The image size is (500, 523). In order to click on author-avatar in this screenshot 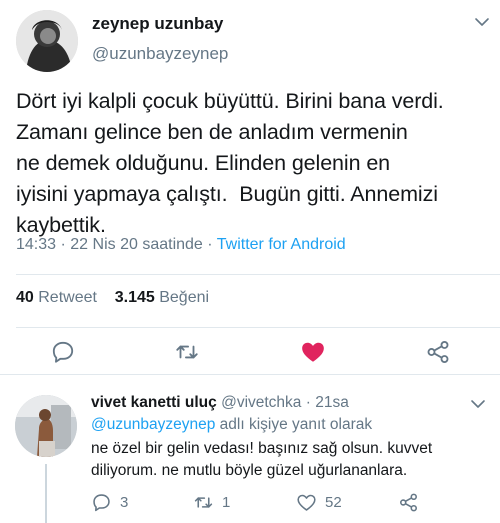, I will do `click(47, 41)`.